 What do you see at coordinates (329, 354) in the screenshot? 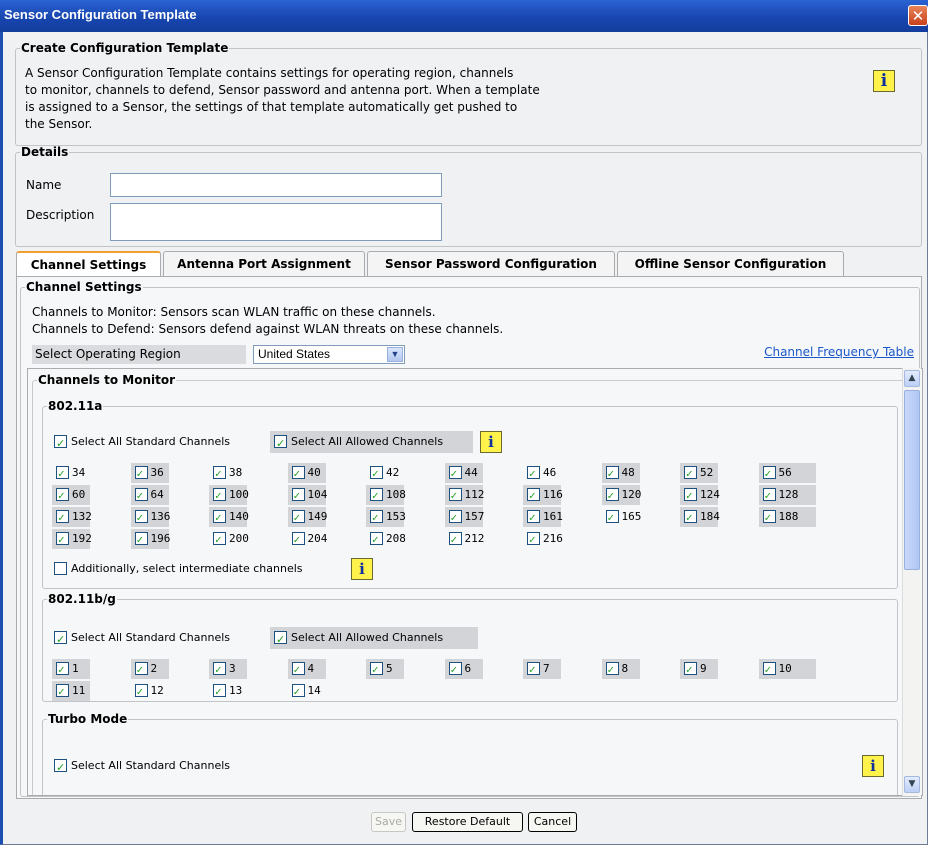
I see `operating-region-select: United States ▼` at bounding box center [329, 354].